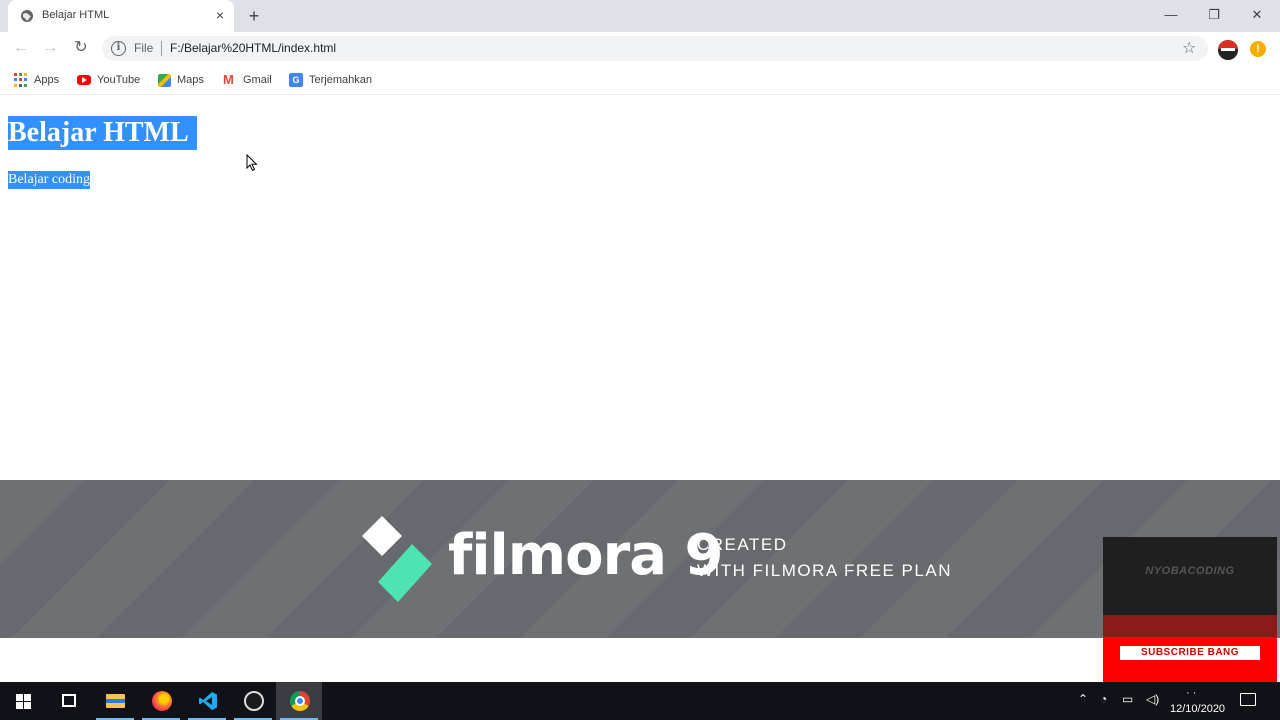 The image size is (1280, 720). I want to click on forward-button: →, so click(50, 48).